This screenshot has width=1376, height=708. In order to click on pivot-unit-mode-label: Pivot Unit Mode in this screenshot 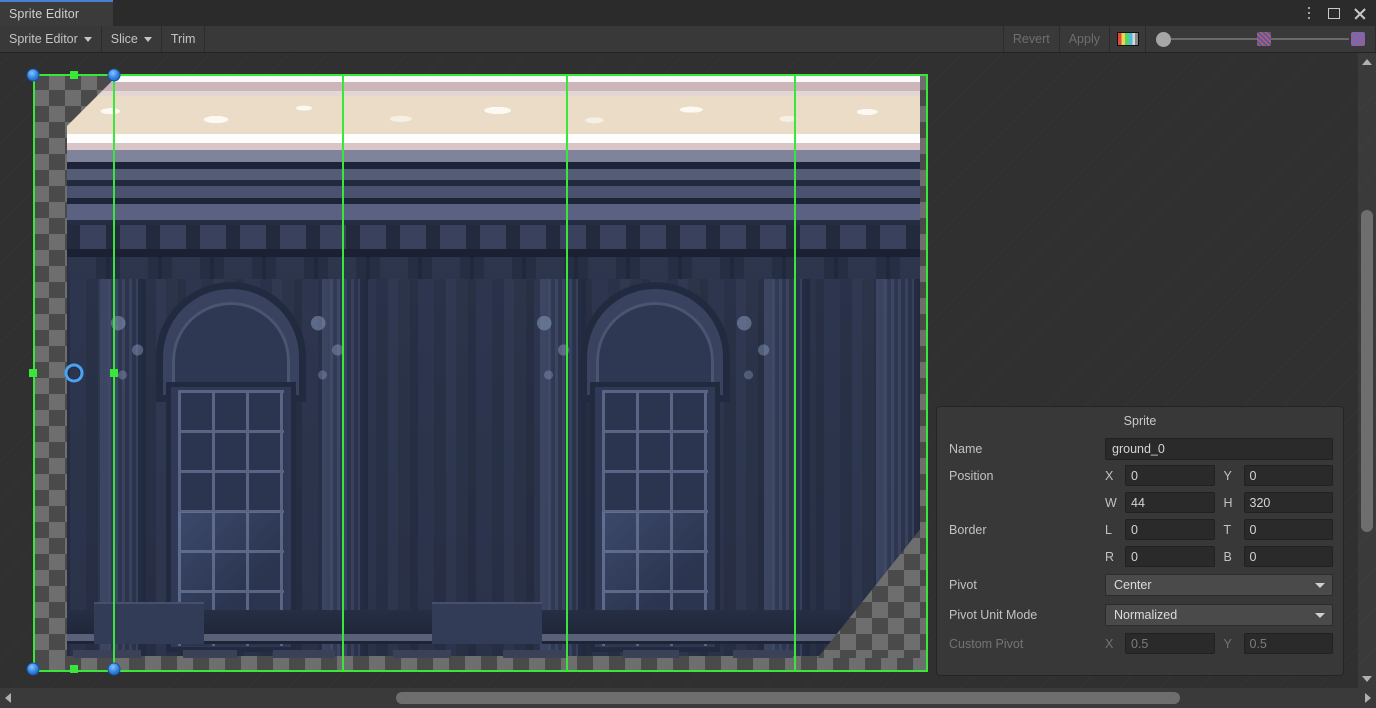, I will do `click(993, 615)`.